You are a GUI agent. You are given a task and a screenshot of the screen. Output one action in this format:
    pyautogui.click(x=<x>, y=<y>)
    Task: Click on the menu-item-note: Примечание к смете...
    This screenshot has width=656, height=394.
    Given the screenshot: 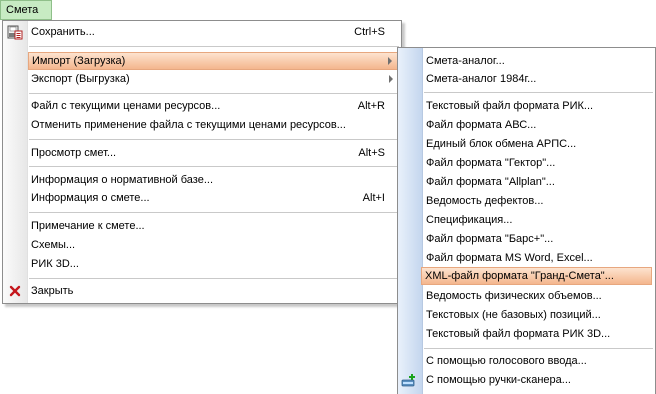 What is the action you would take?
    pyautogui.click(x=202, y=226)
    